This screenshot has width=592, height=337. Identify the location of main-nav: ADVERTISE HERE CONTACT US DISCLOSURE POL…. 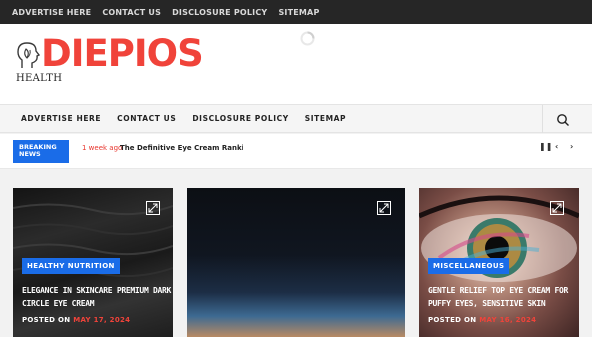
(296, 118).